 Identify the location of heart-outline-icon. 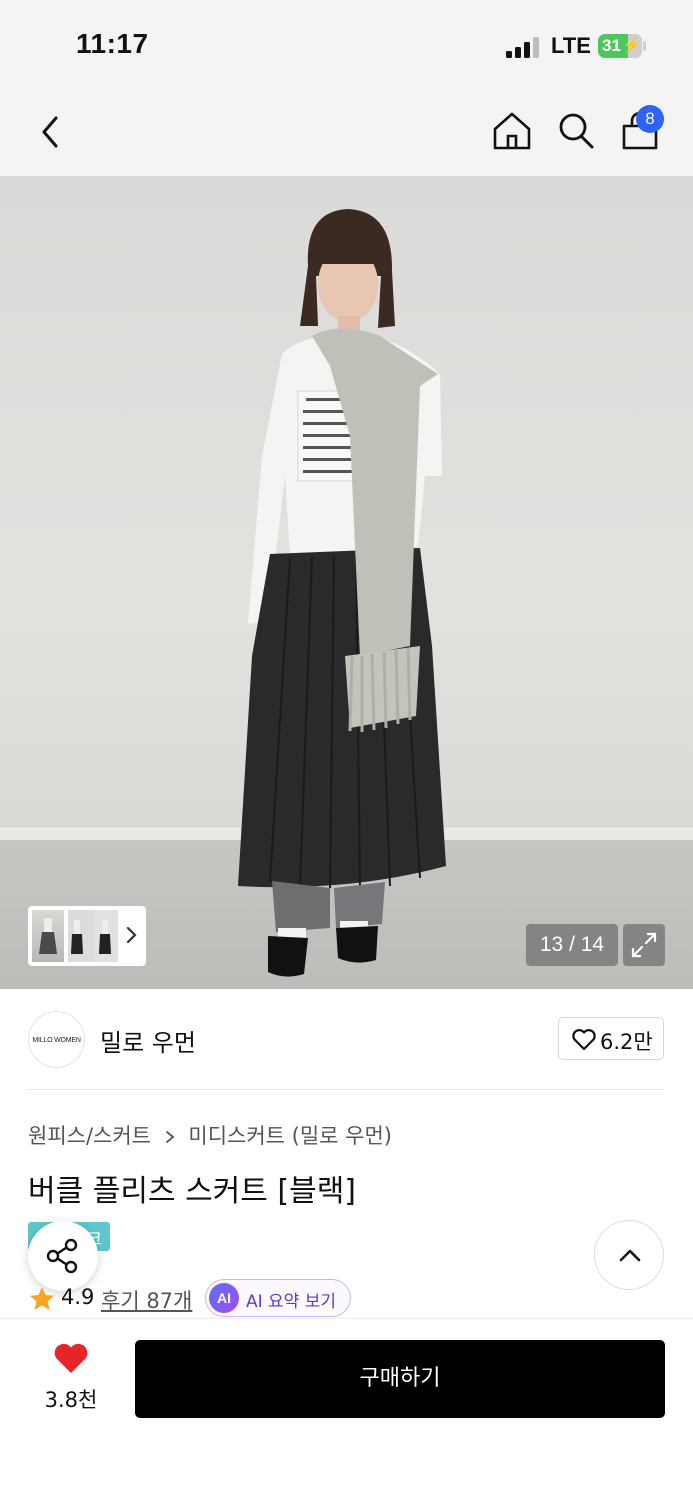
(584, 1040).